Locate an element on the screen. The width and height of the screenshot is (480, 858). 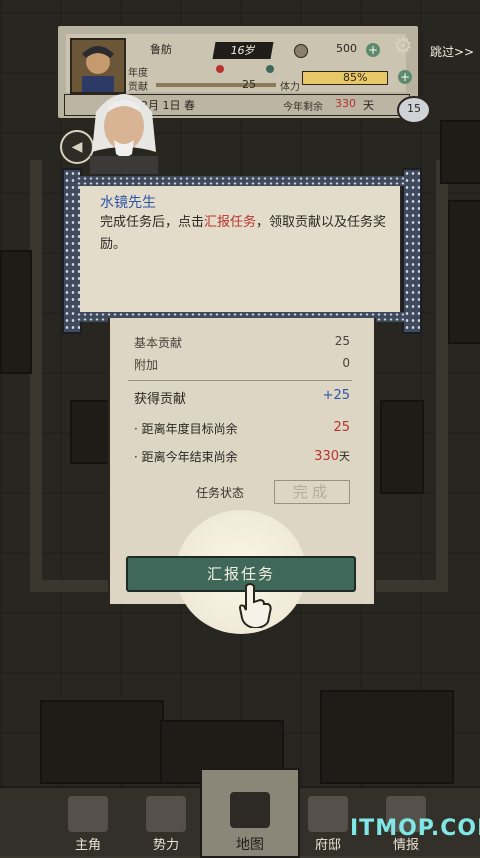
year-goal-text: 距离年度目标尚余 is located at coordinates (189, 429).